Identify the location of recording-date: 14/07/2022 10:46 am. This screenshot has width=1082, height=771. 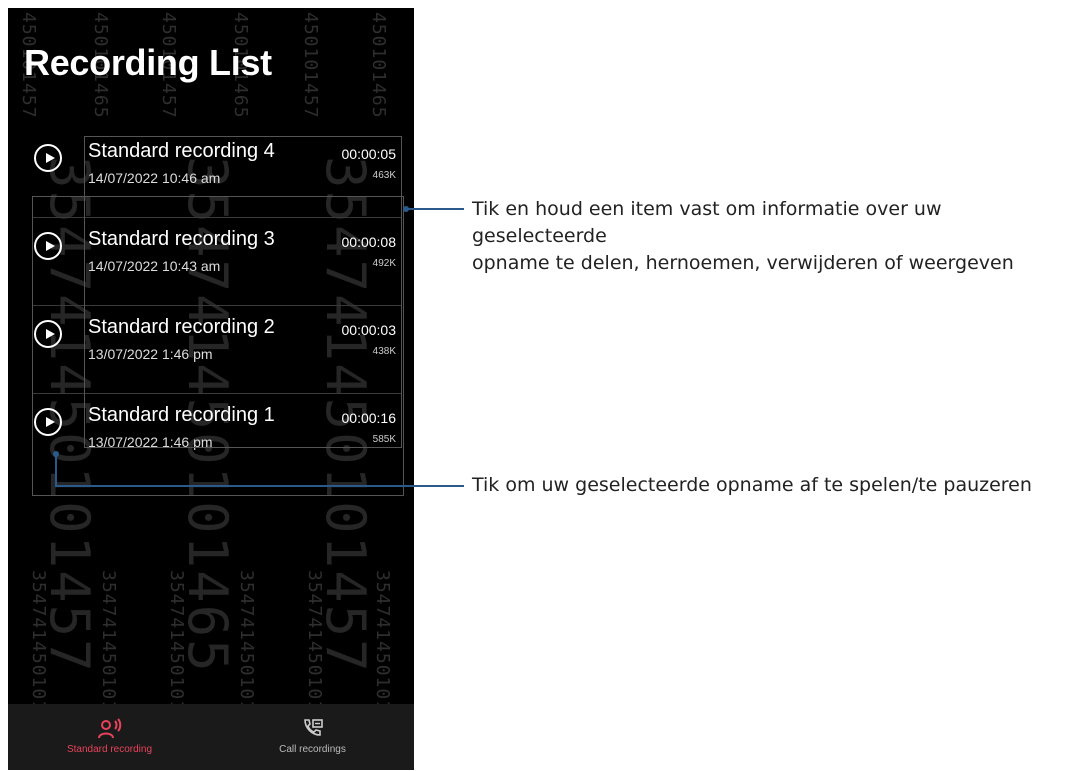
(154, 178).